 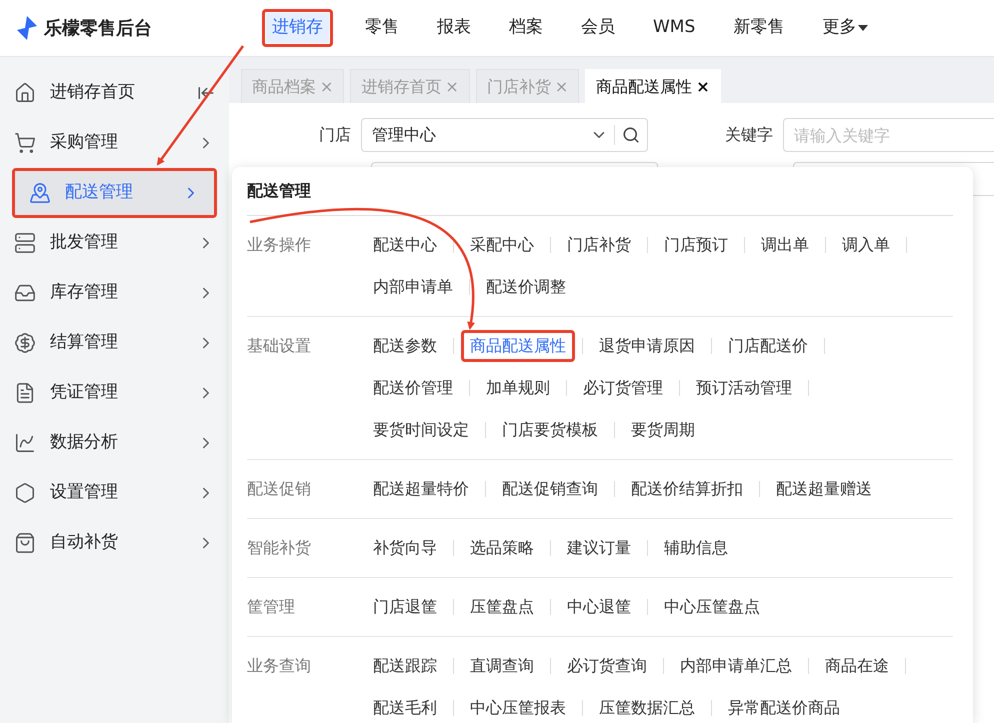 I want to click on sidebar-item: 库存管理, so click(x=114, y=293).